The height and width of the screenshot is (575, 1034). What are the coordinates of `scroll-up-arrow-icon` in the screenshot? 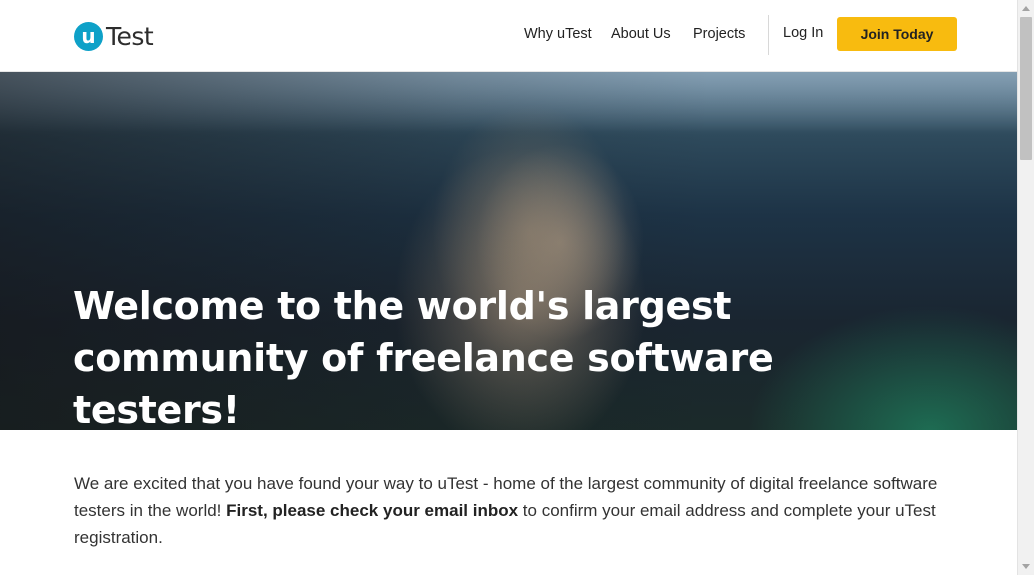 It's located at (1026, 8).